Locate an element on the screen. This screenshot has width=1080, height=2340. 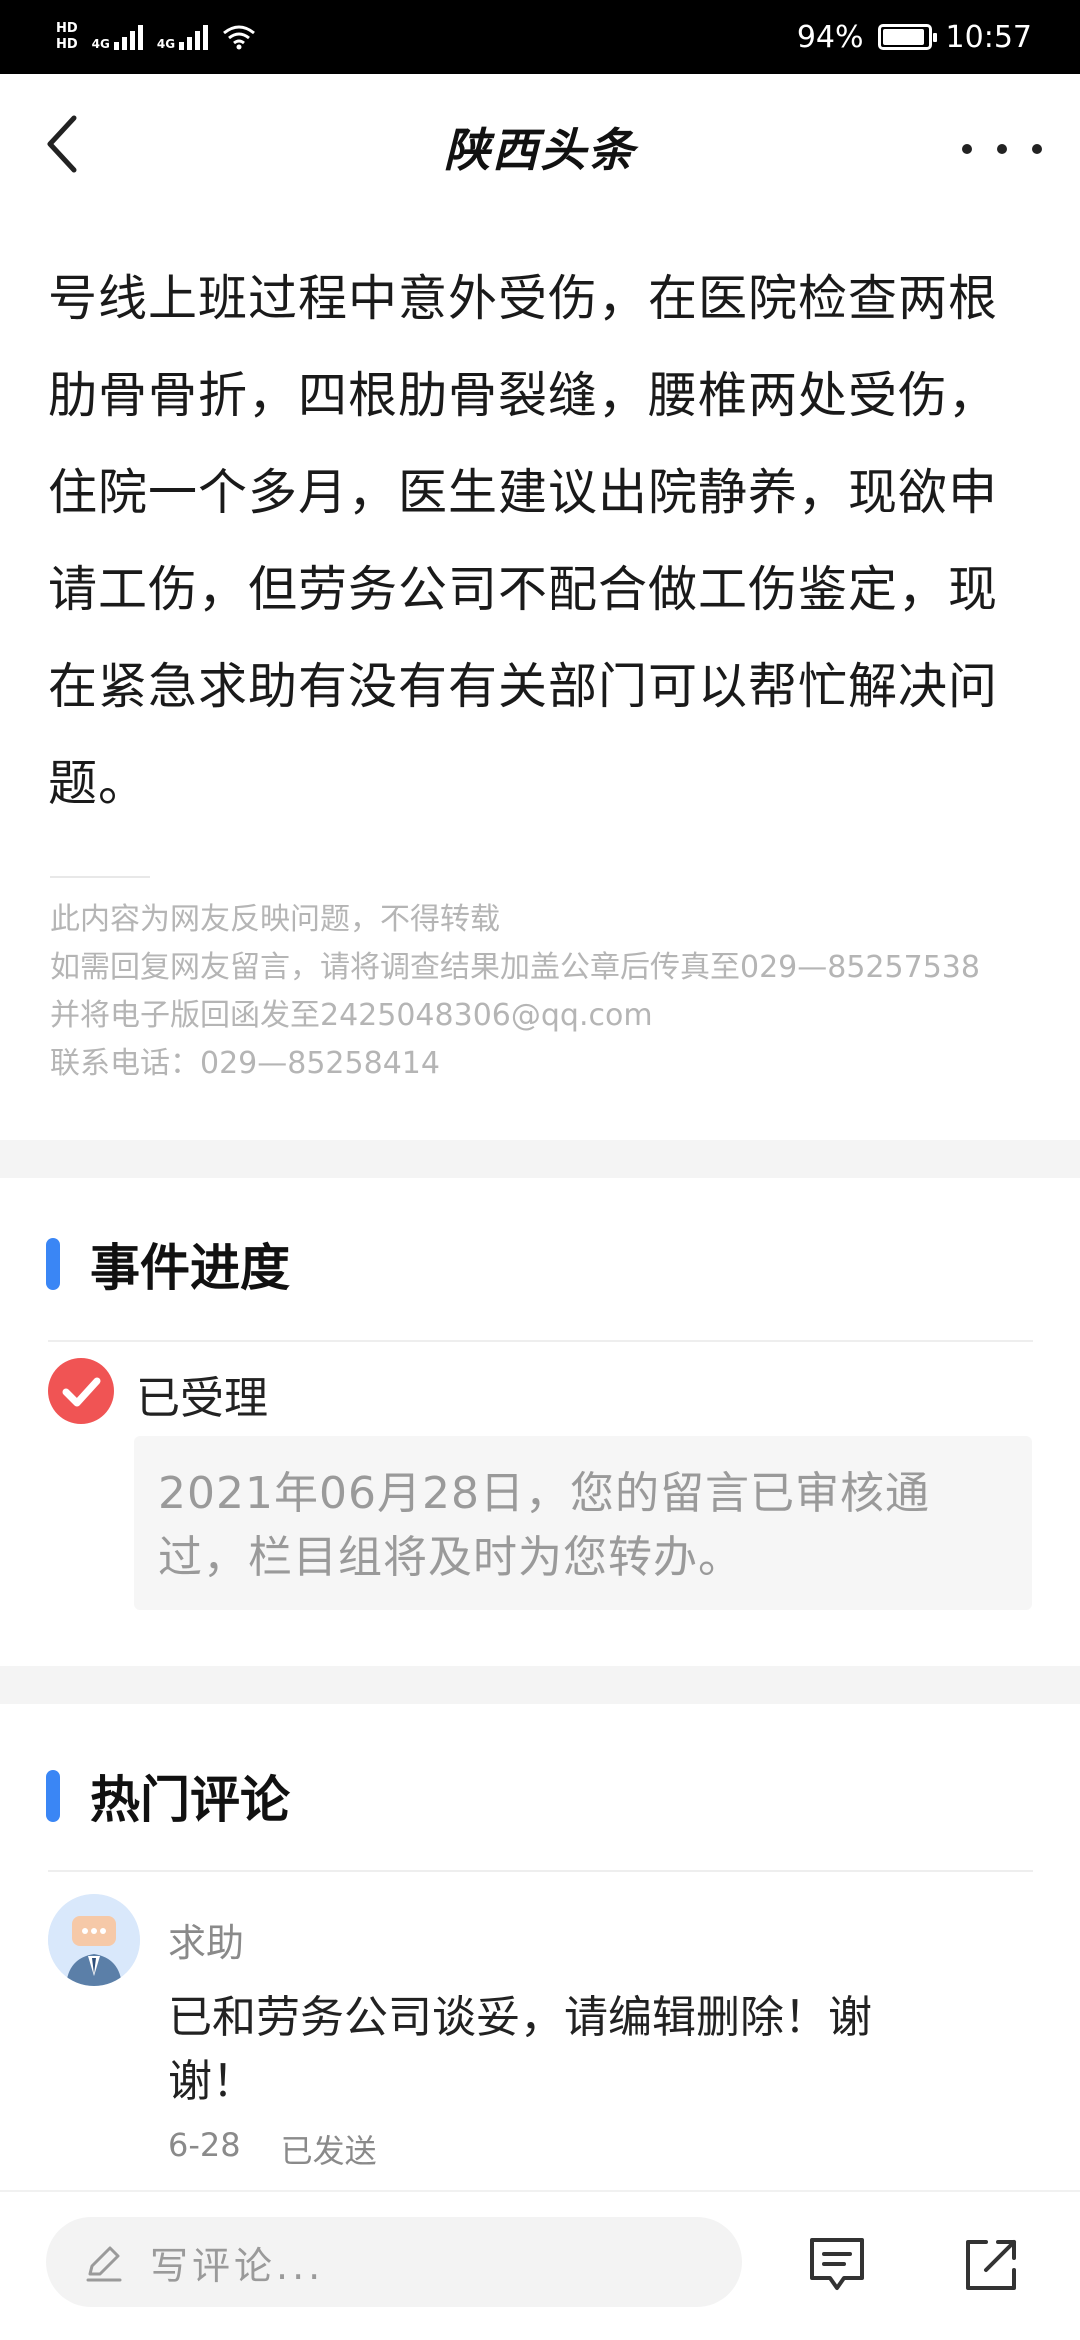
status-right: 94% 10:57 is located at coordinates (914, 37).